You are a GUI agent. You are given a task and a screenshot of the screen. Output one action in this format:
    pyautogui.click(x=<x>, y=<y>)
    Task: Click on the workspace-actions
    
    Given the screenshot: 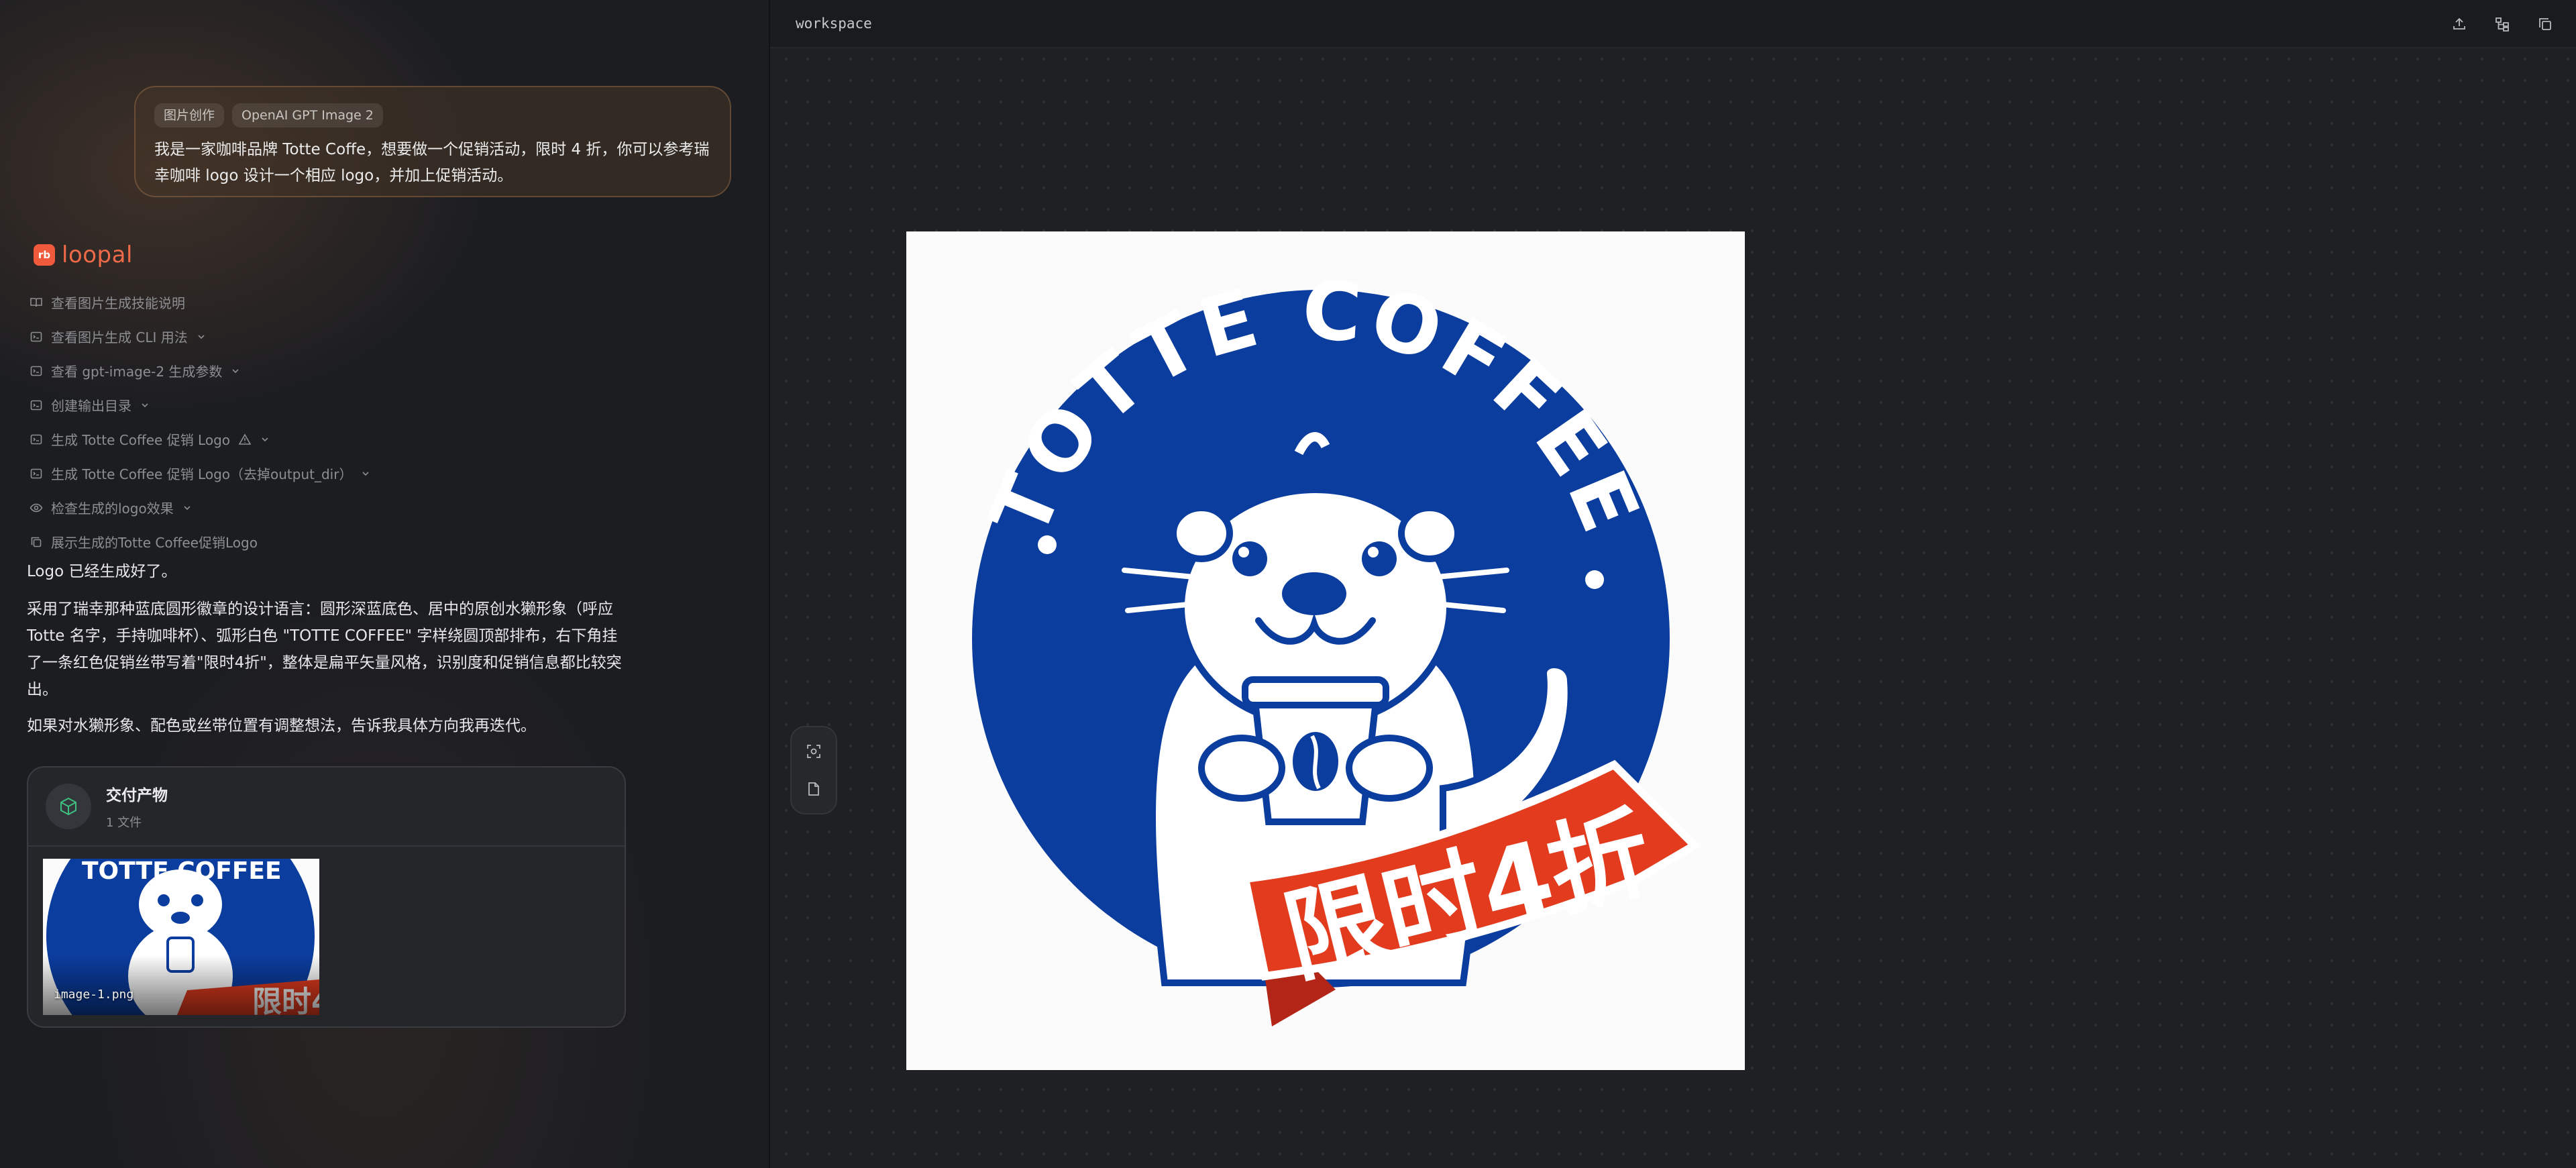 What is the action you would take?
    pyautogui.click(x=2502, y=24)
    